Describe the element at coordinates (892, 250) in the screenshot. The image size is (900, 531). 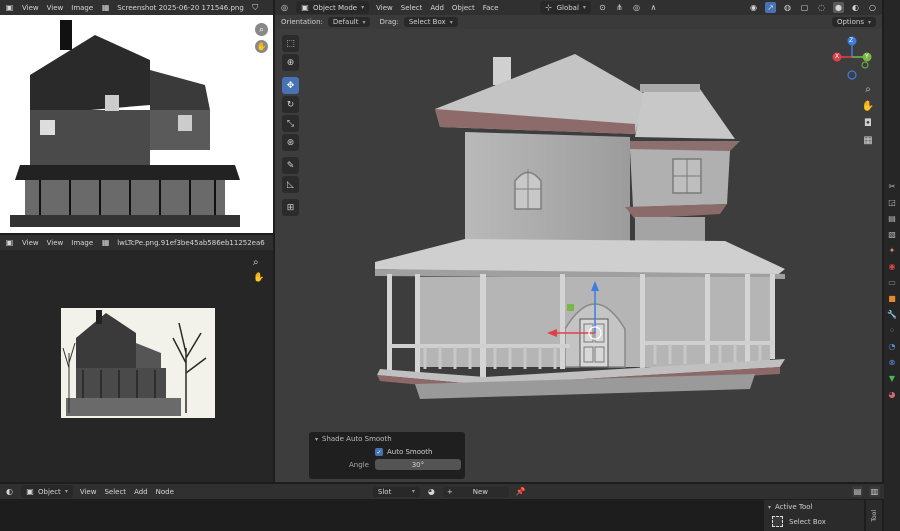
I see `scene-tab-icon: ✦` at that location.